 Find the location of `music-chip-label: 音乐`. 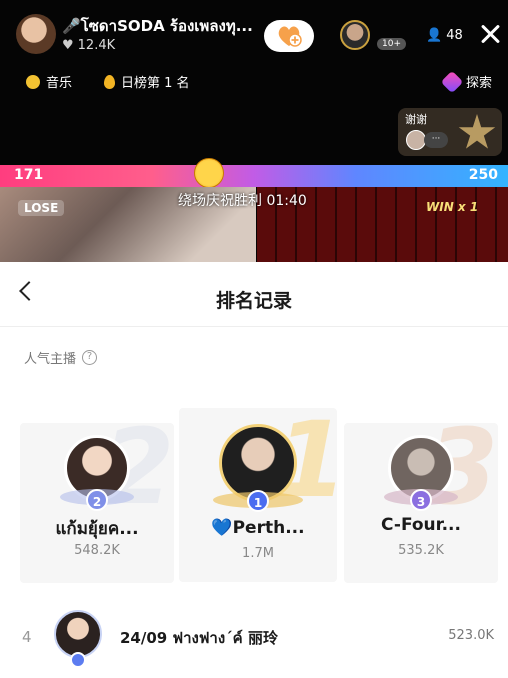

music-chip-label: 音乐 is located at coordinates (59, 83).